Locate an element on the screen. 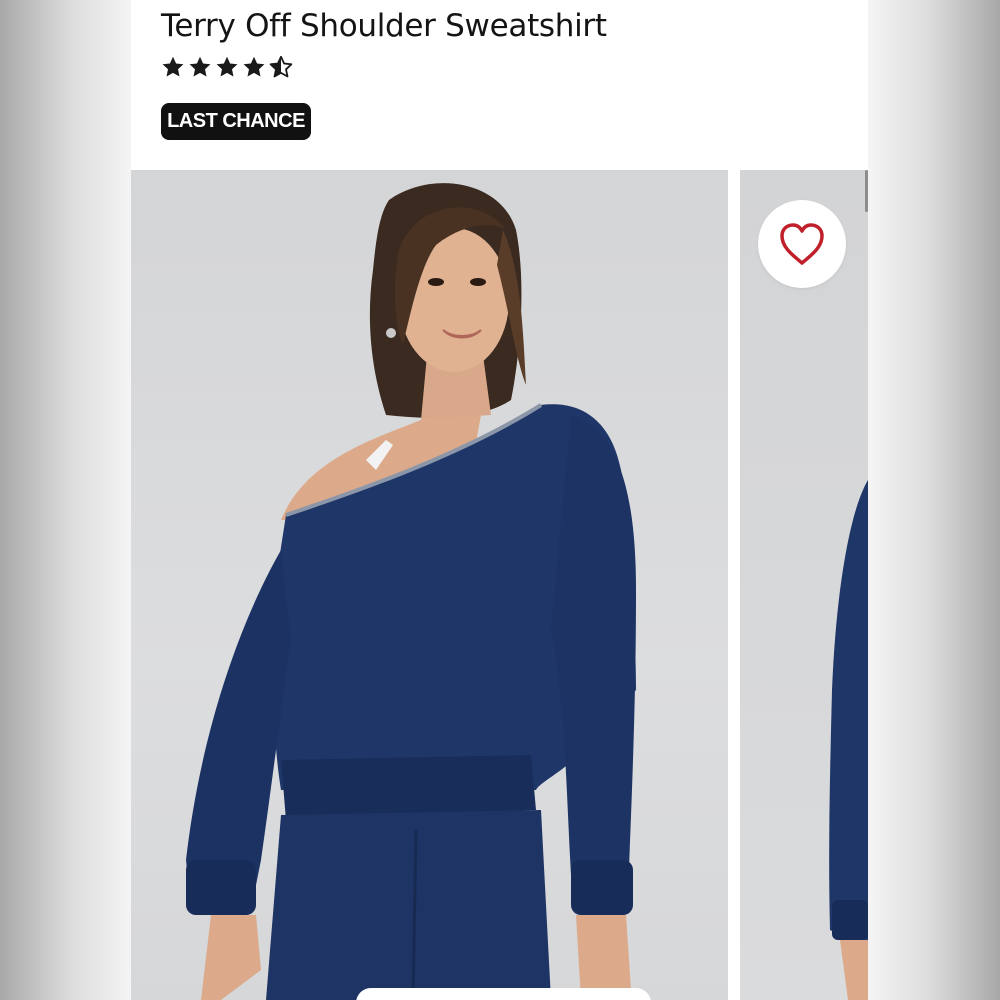 The height and width of the screenshot is (1000, 1000). favorite-button is located at coordinates (802, 244).